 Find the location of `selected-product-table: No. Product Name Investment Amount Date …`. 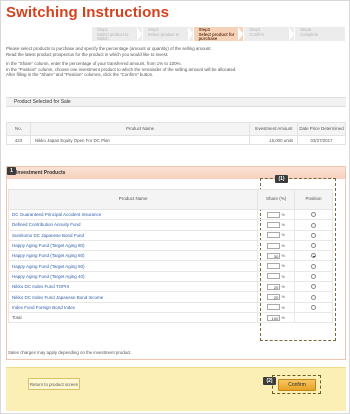

selected-product-table: No. Product Name Investment Amount Date … is located at coordinates (176, 133).